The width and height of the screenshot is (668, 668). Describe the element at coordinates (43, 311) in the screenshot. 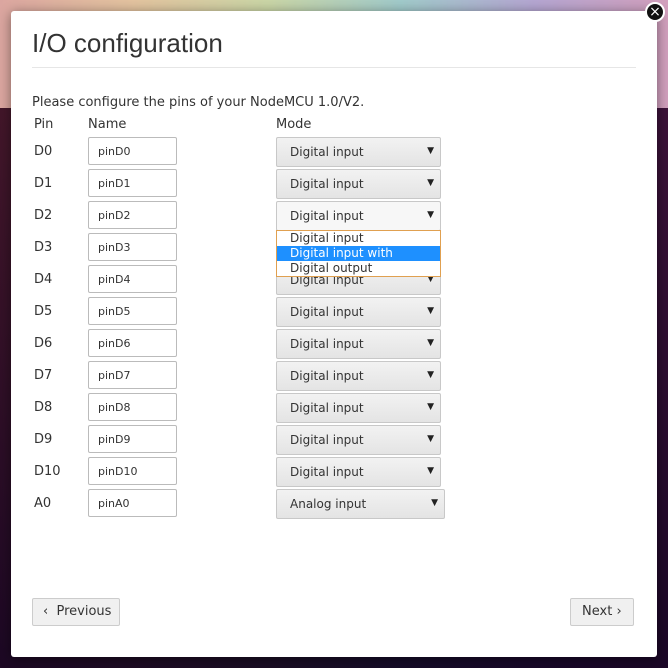

I see `pin-label: D5` at that location.